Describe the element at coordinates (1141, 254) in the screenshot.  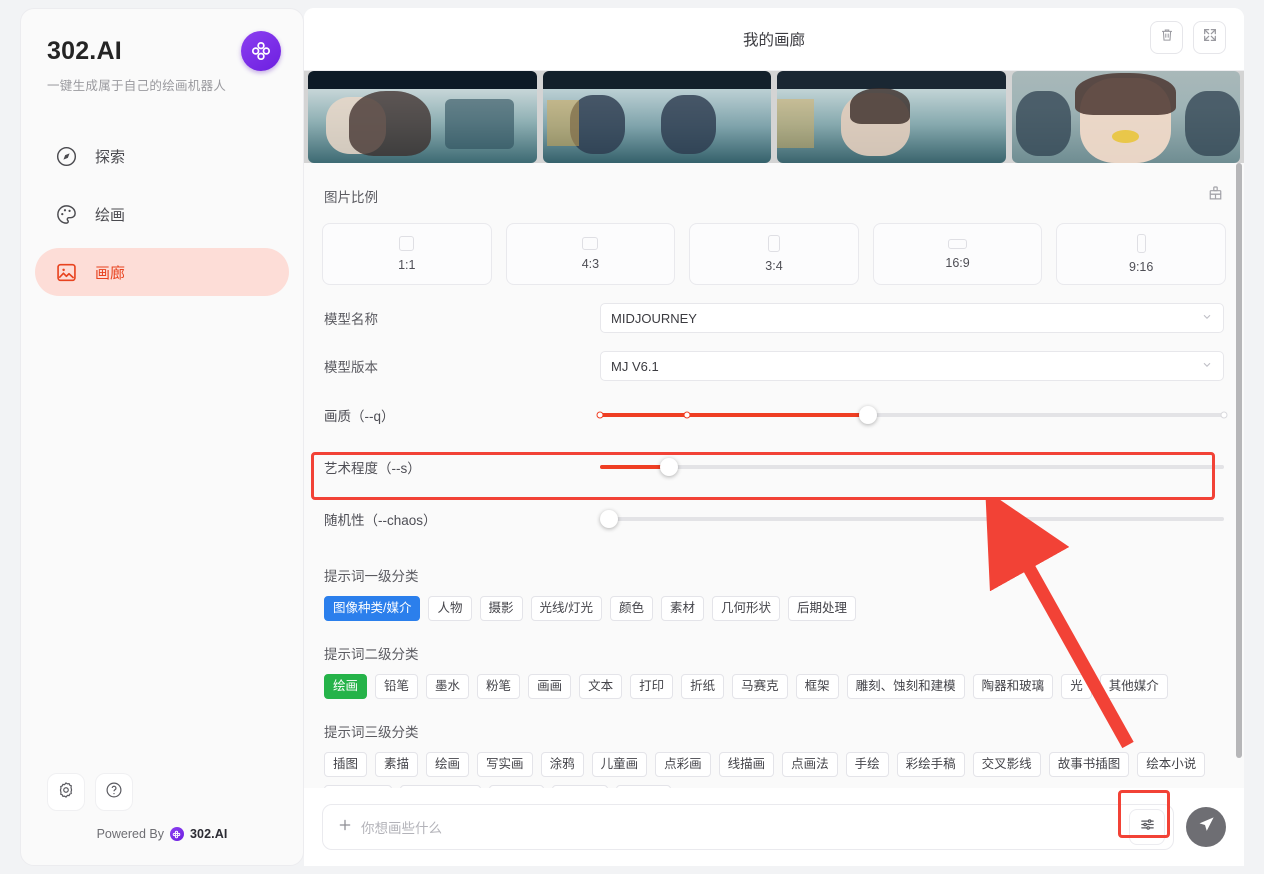
I see `ratio-option-9-16: 9:16` at that location.